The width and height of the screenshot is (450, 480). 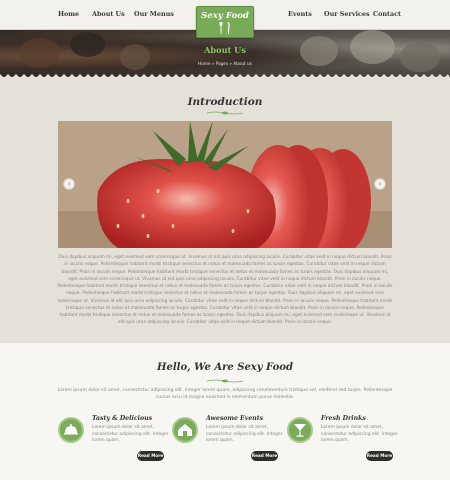 I want to click on breadcrumb: Home » Pages » About us, so click(x=225, y=63).